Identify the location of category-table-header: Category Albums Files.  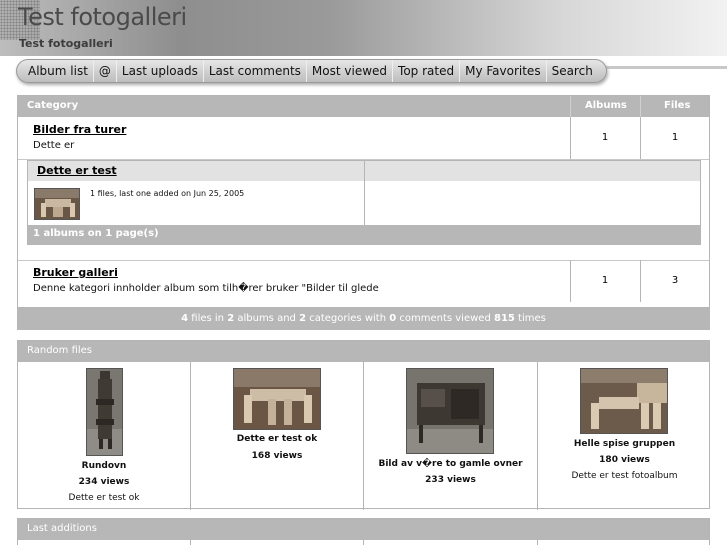
(363, 106).